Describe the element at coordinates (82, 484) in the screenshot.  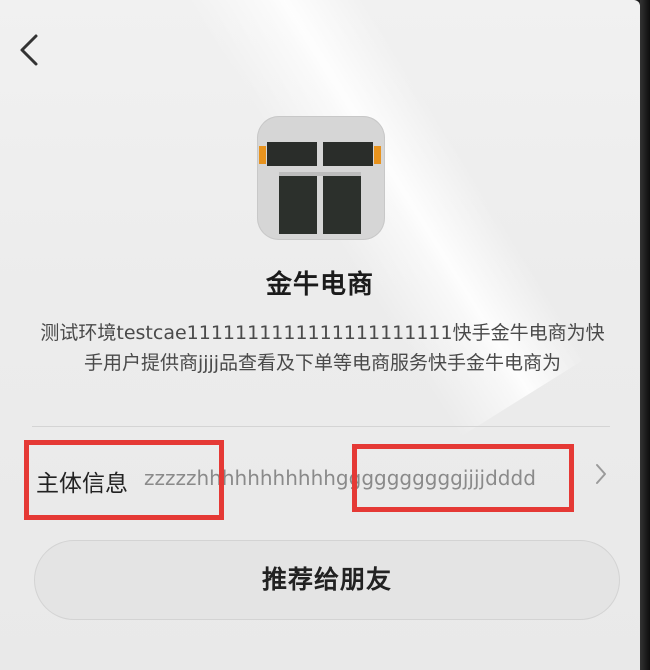
I see `entity-info-label: 主体信息` at that location.